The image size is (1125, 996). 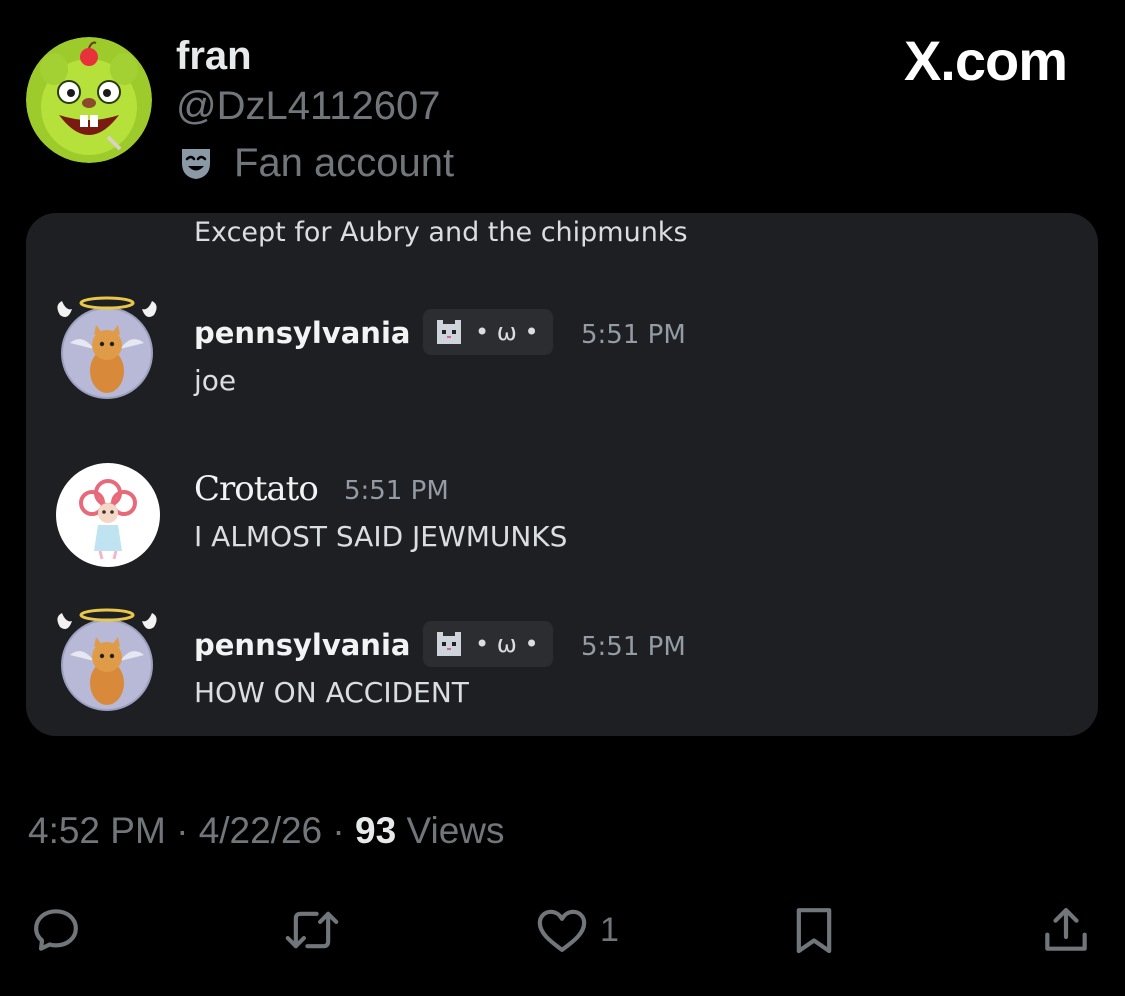 What do you see at coordinates (331, 692) in the screenshot?
I see `message-text: HOW ON ACCIDENT` at bounding box center [331, 692].